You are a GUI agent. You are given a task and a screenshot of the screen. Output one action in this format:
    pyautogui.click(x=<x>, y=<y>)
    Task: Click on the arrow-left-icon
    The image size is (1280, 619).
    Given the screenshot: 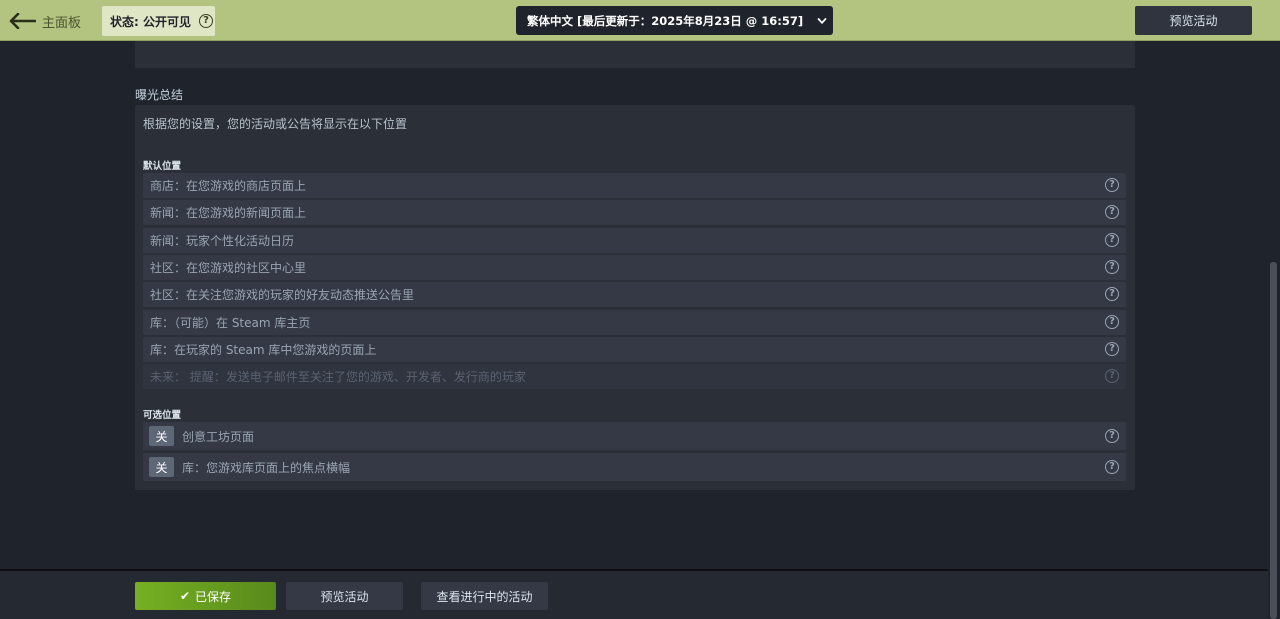 What is the action you would take?
    pyautogui.click(x=22, y=21)
    